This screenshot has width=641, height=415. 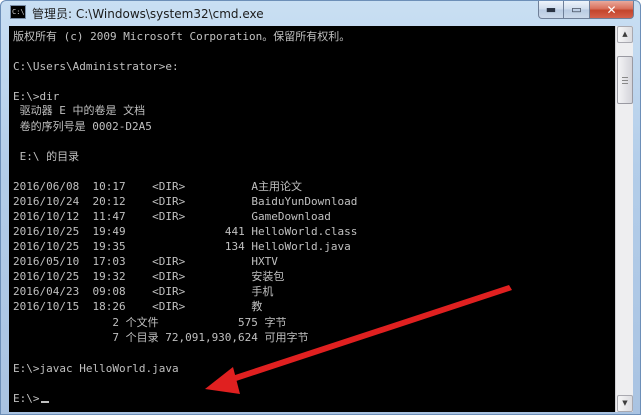 What do you see at coordinates (367, 334) in the screenshot?
I see `arrow-shaft` at bounding box center [367, 334].